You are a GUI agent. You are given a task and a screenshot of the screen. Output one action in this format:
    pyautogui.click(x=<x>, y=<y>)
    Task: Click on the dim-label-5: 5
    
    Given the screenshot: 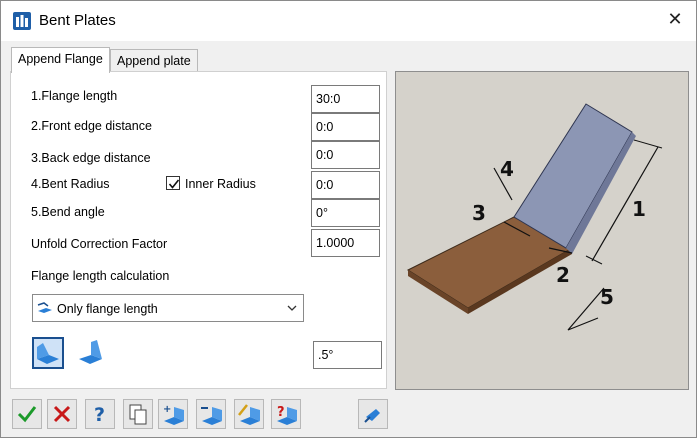 What is the action you would take?
    pyautogui.click(x=607, y=297)
    